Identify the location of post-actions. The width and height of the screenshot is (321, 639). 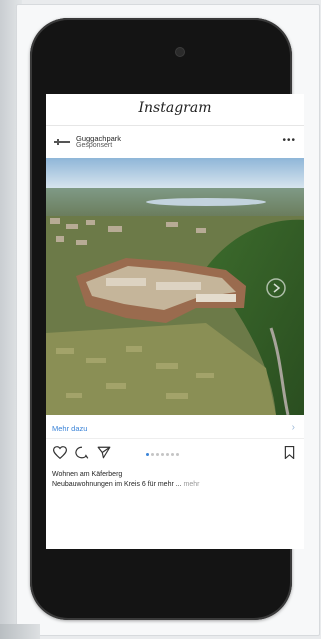
(175, 454).